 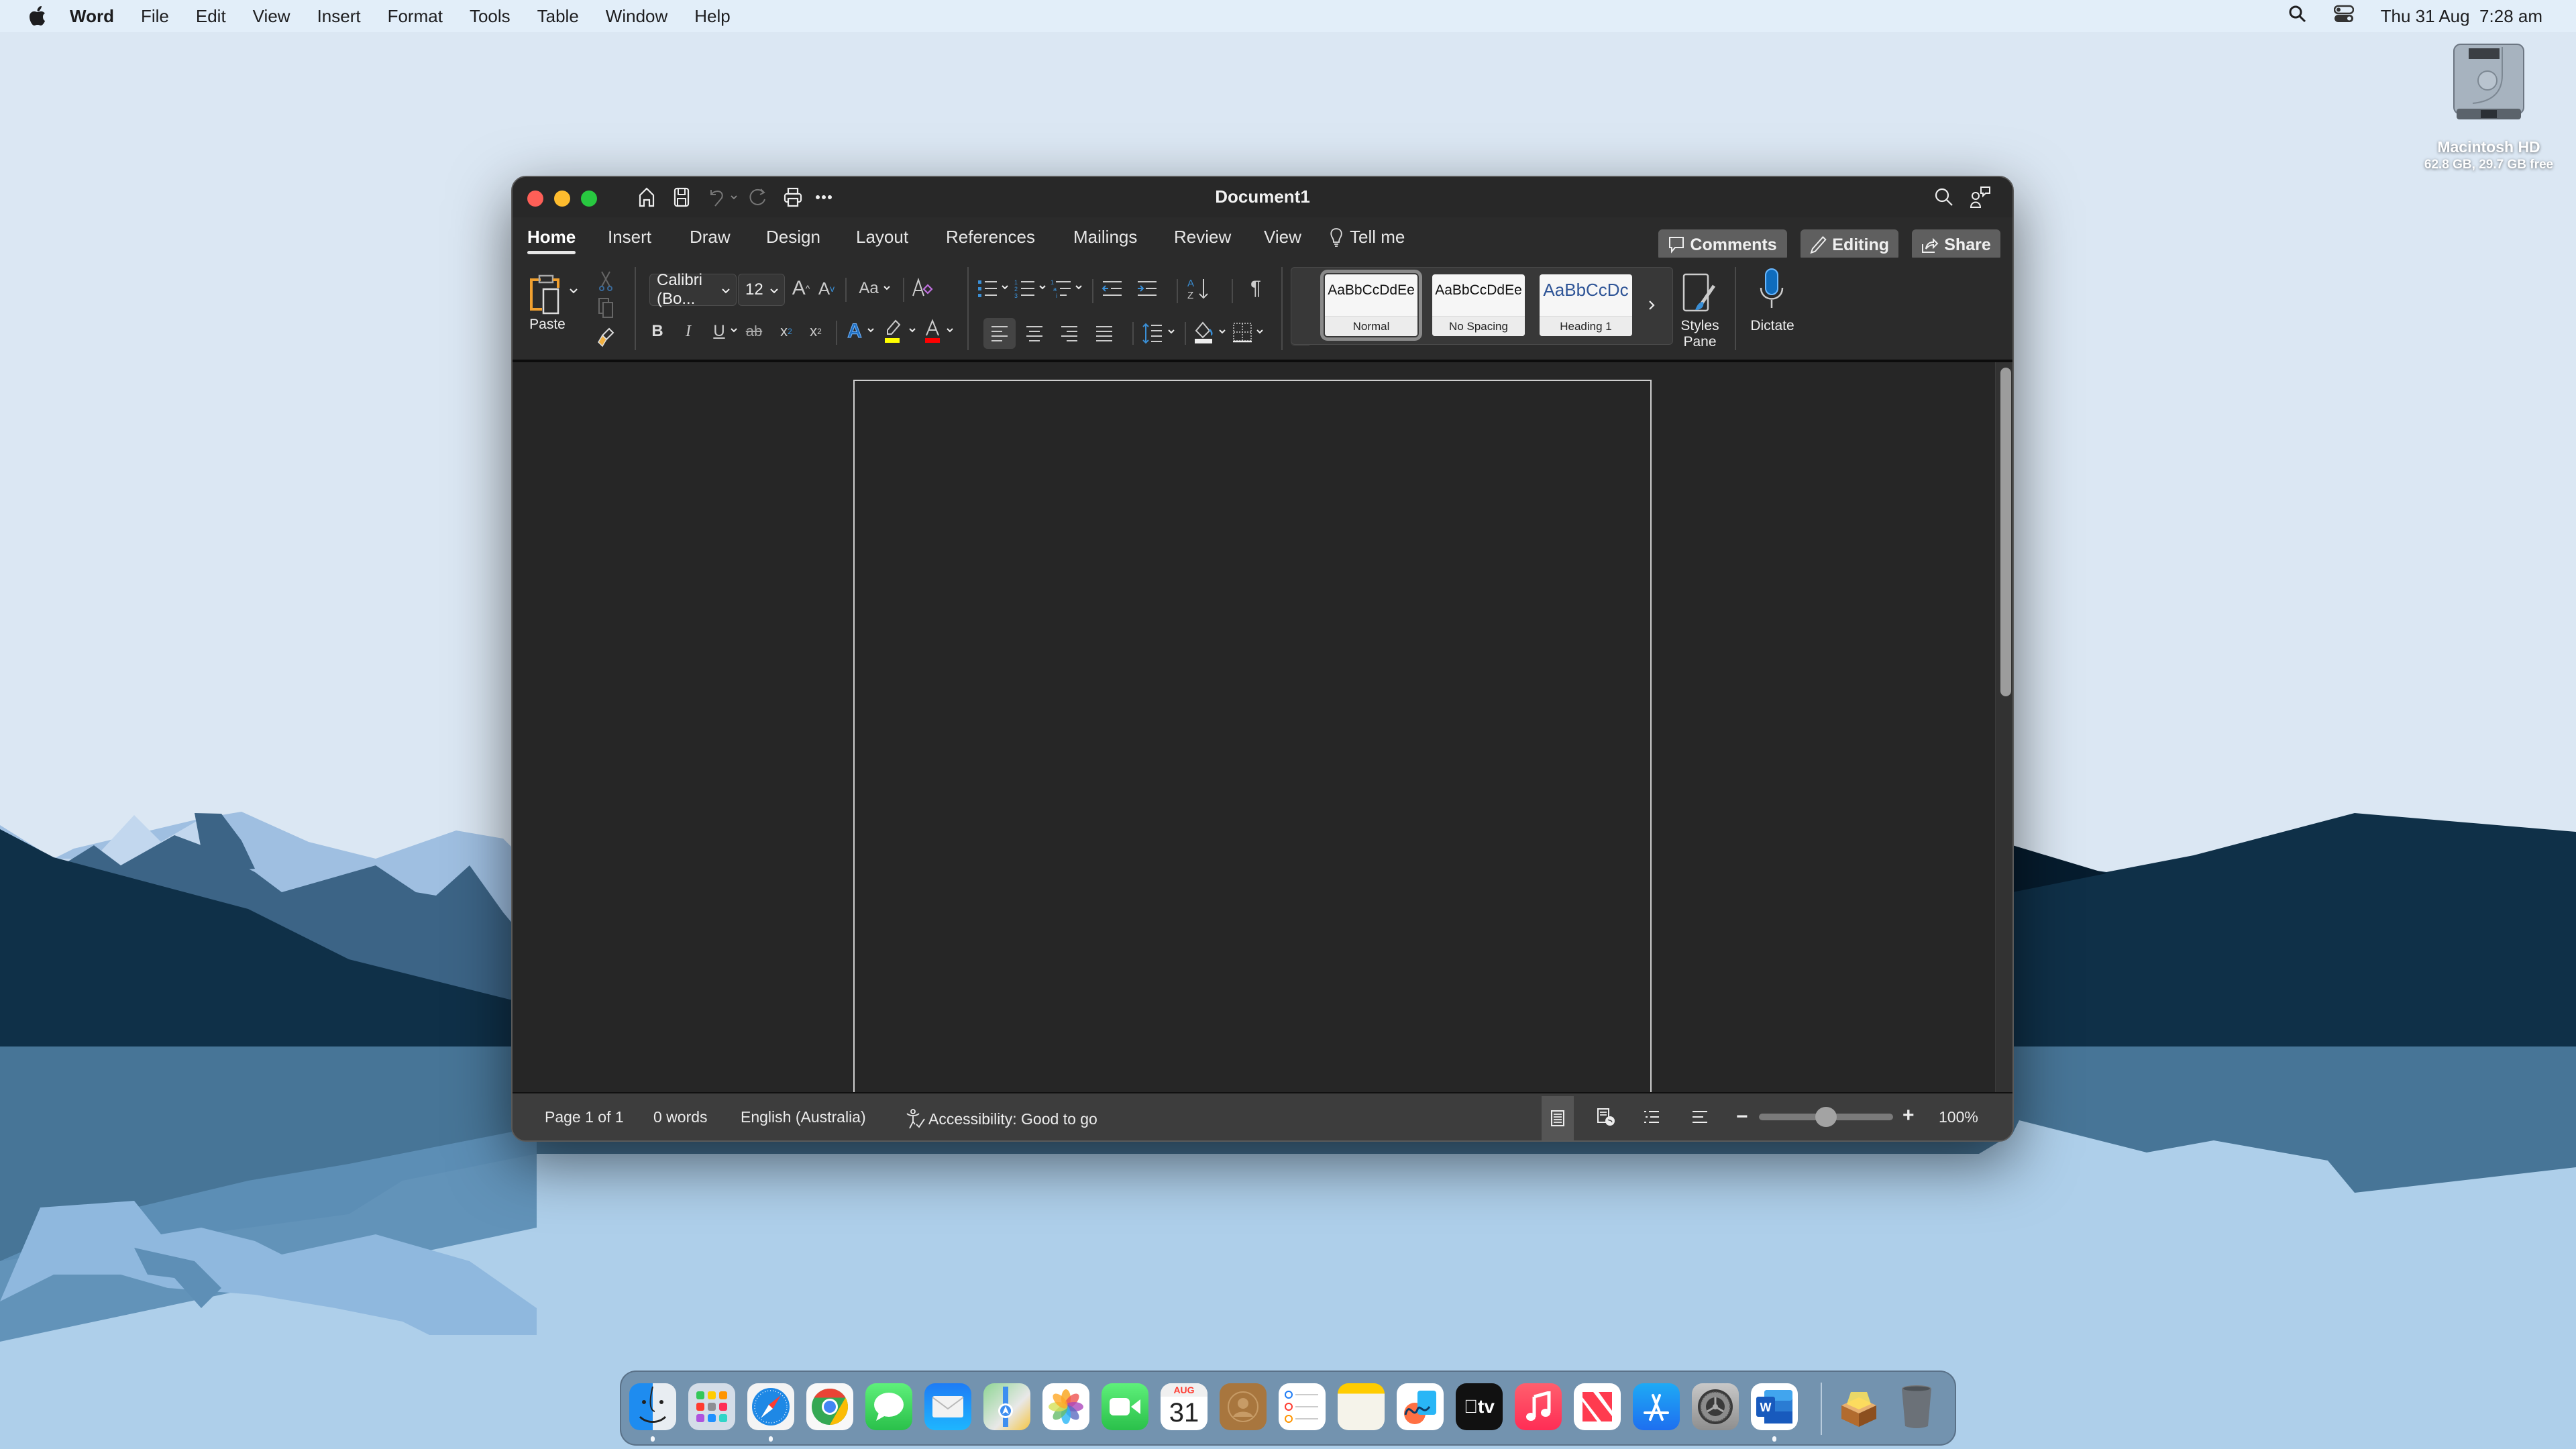 What do you see at coordinates (606, 337) in the screenshot?
I see `format-painter-icon` at bounding box center [606, 337].